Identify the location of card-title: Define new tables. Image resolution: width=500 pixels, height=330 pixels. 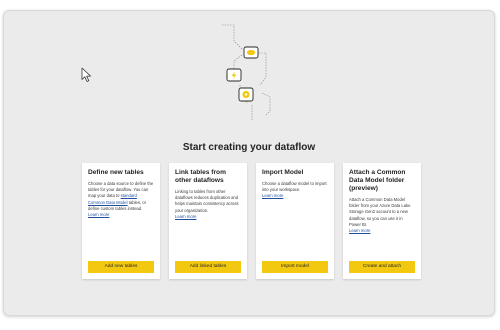
(116, 172).